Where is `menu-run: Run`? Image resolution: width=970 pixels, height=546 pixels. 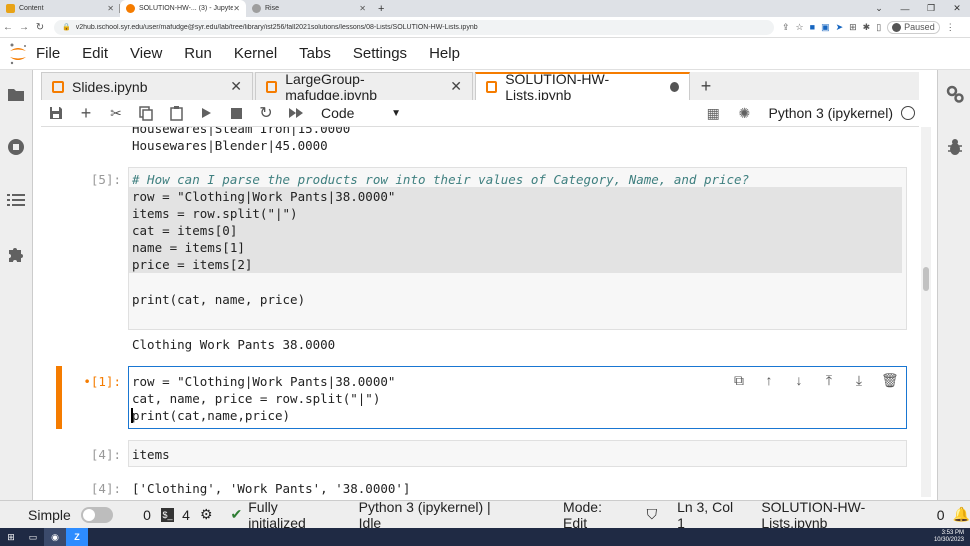
menu-run: Run is located at coordinates (198, 53).